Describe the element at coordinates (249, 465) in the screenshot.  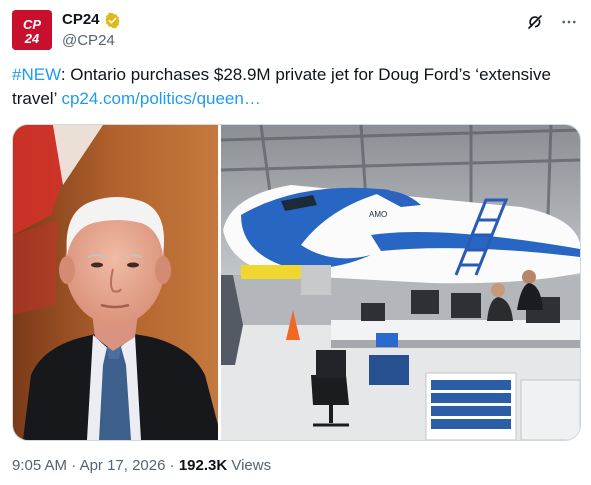
I see `views-label: Views` at that location.